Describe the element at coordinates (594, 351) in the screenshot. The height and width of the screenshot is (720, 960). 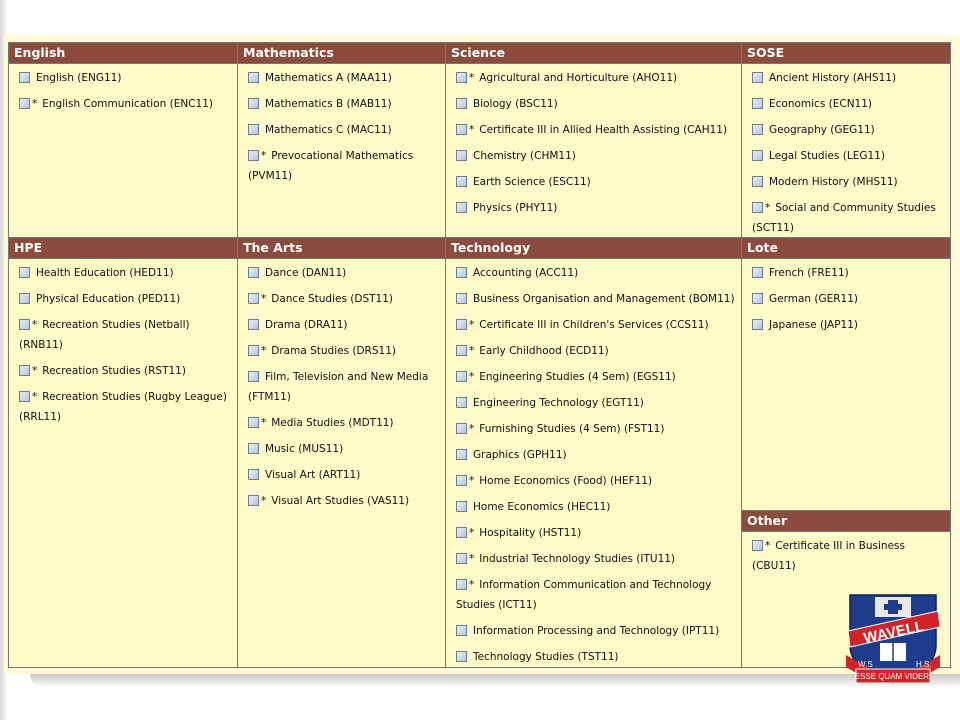
I see `subject-option: * Early Childhood (ECD11)` at that location.